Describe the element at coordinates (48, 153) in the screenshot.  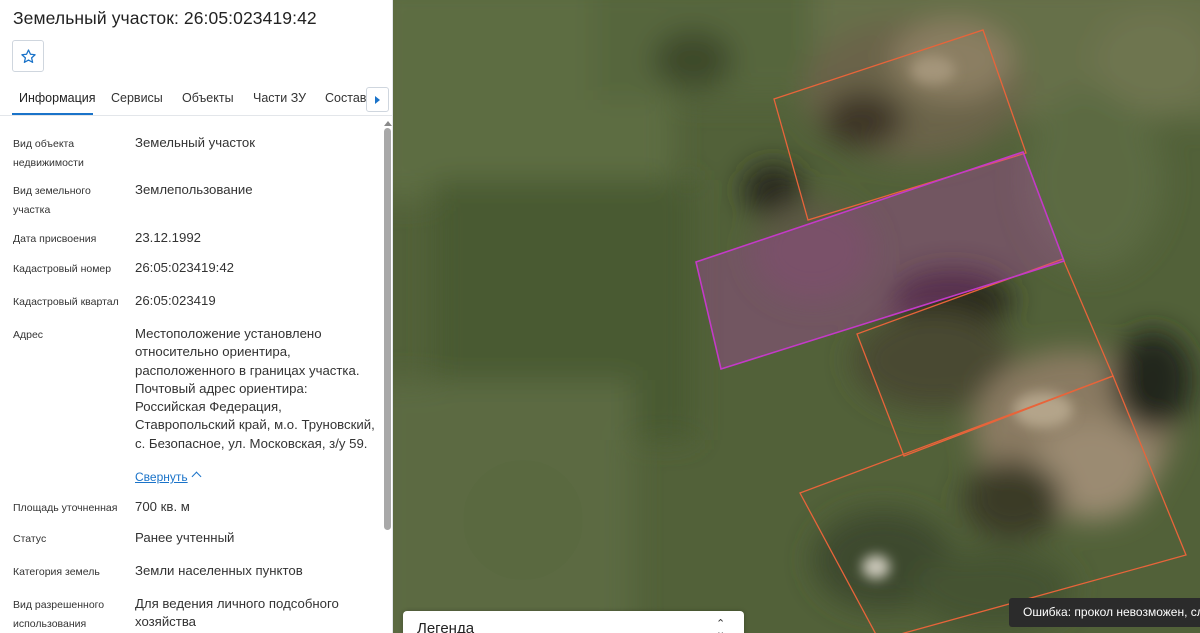
I see `field-label: Вид объекта недвижимости` at that location.